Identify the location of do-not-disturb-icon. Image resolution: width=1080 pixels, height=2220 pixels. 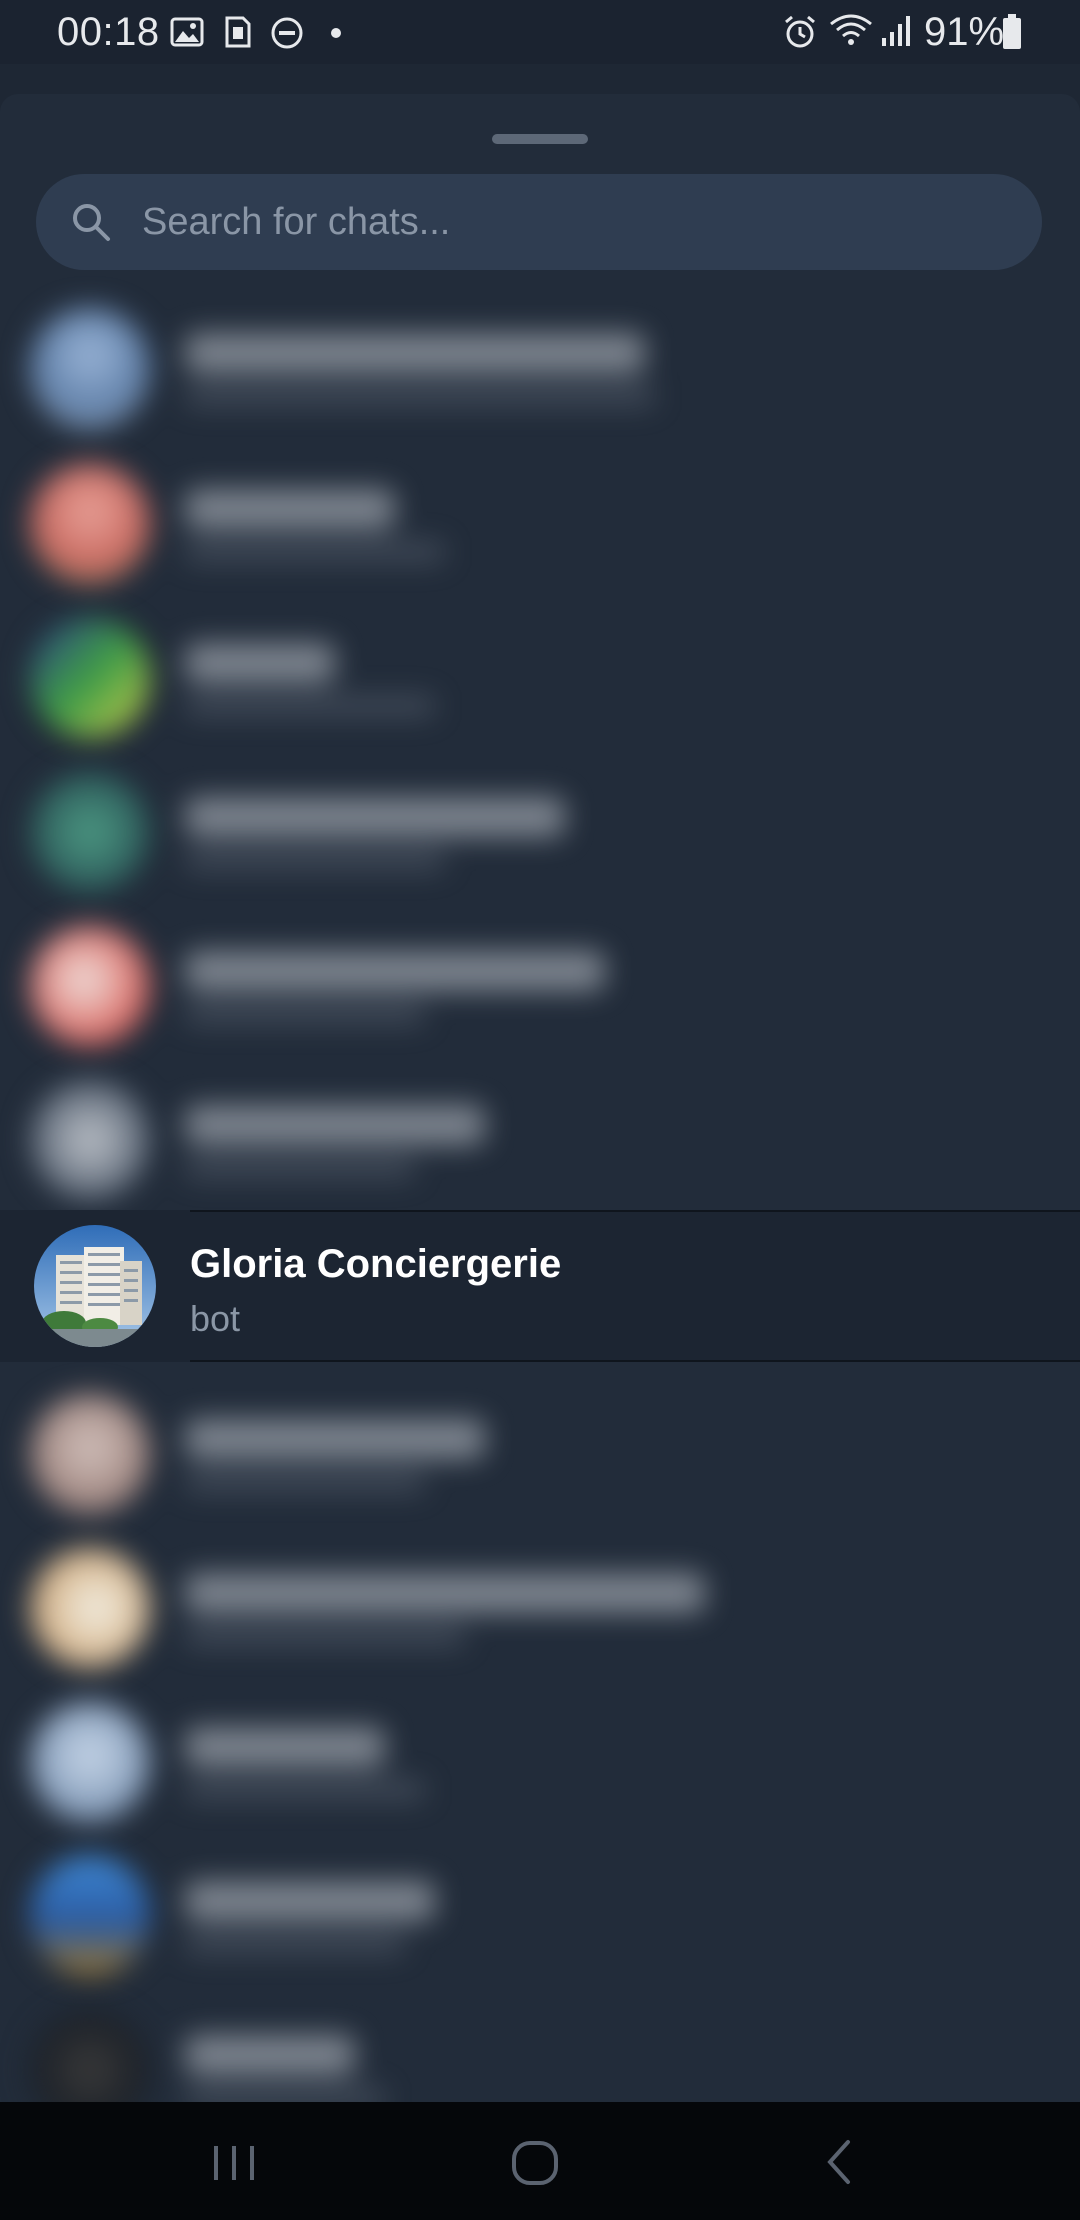
(287, 35).